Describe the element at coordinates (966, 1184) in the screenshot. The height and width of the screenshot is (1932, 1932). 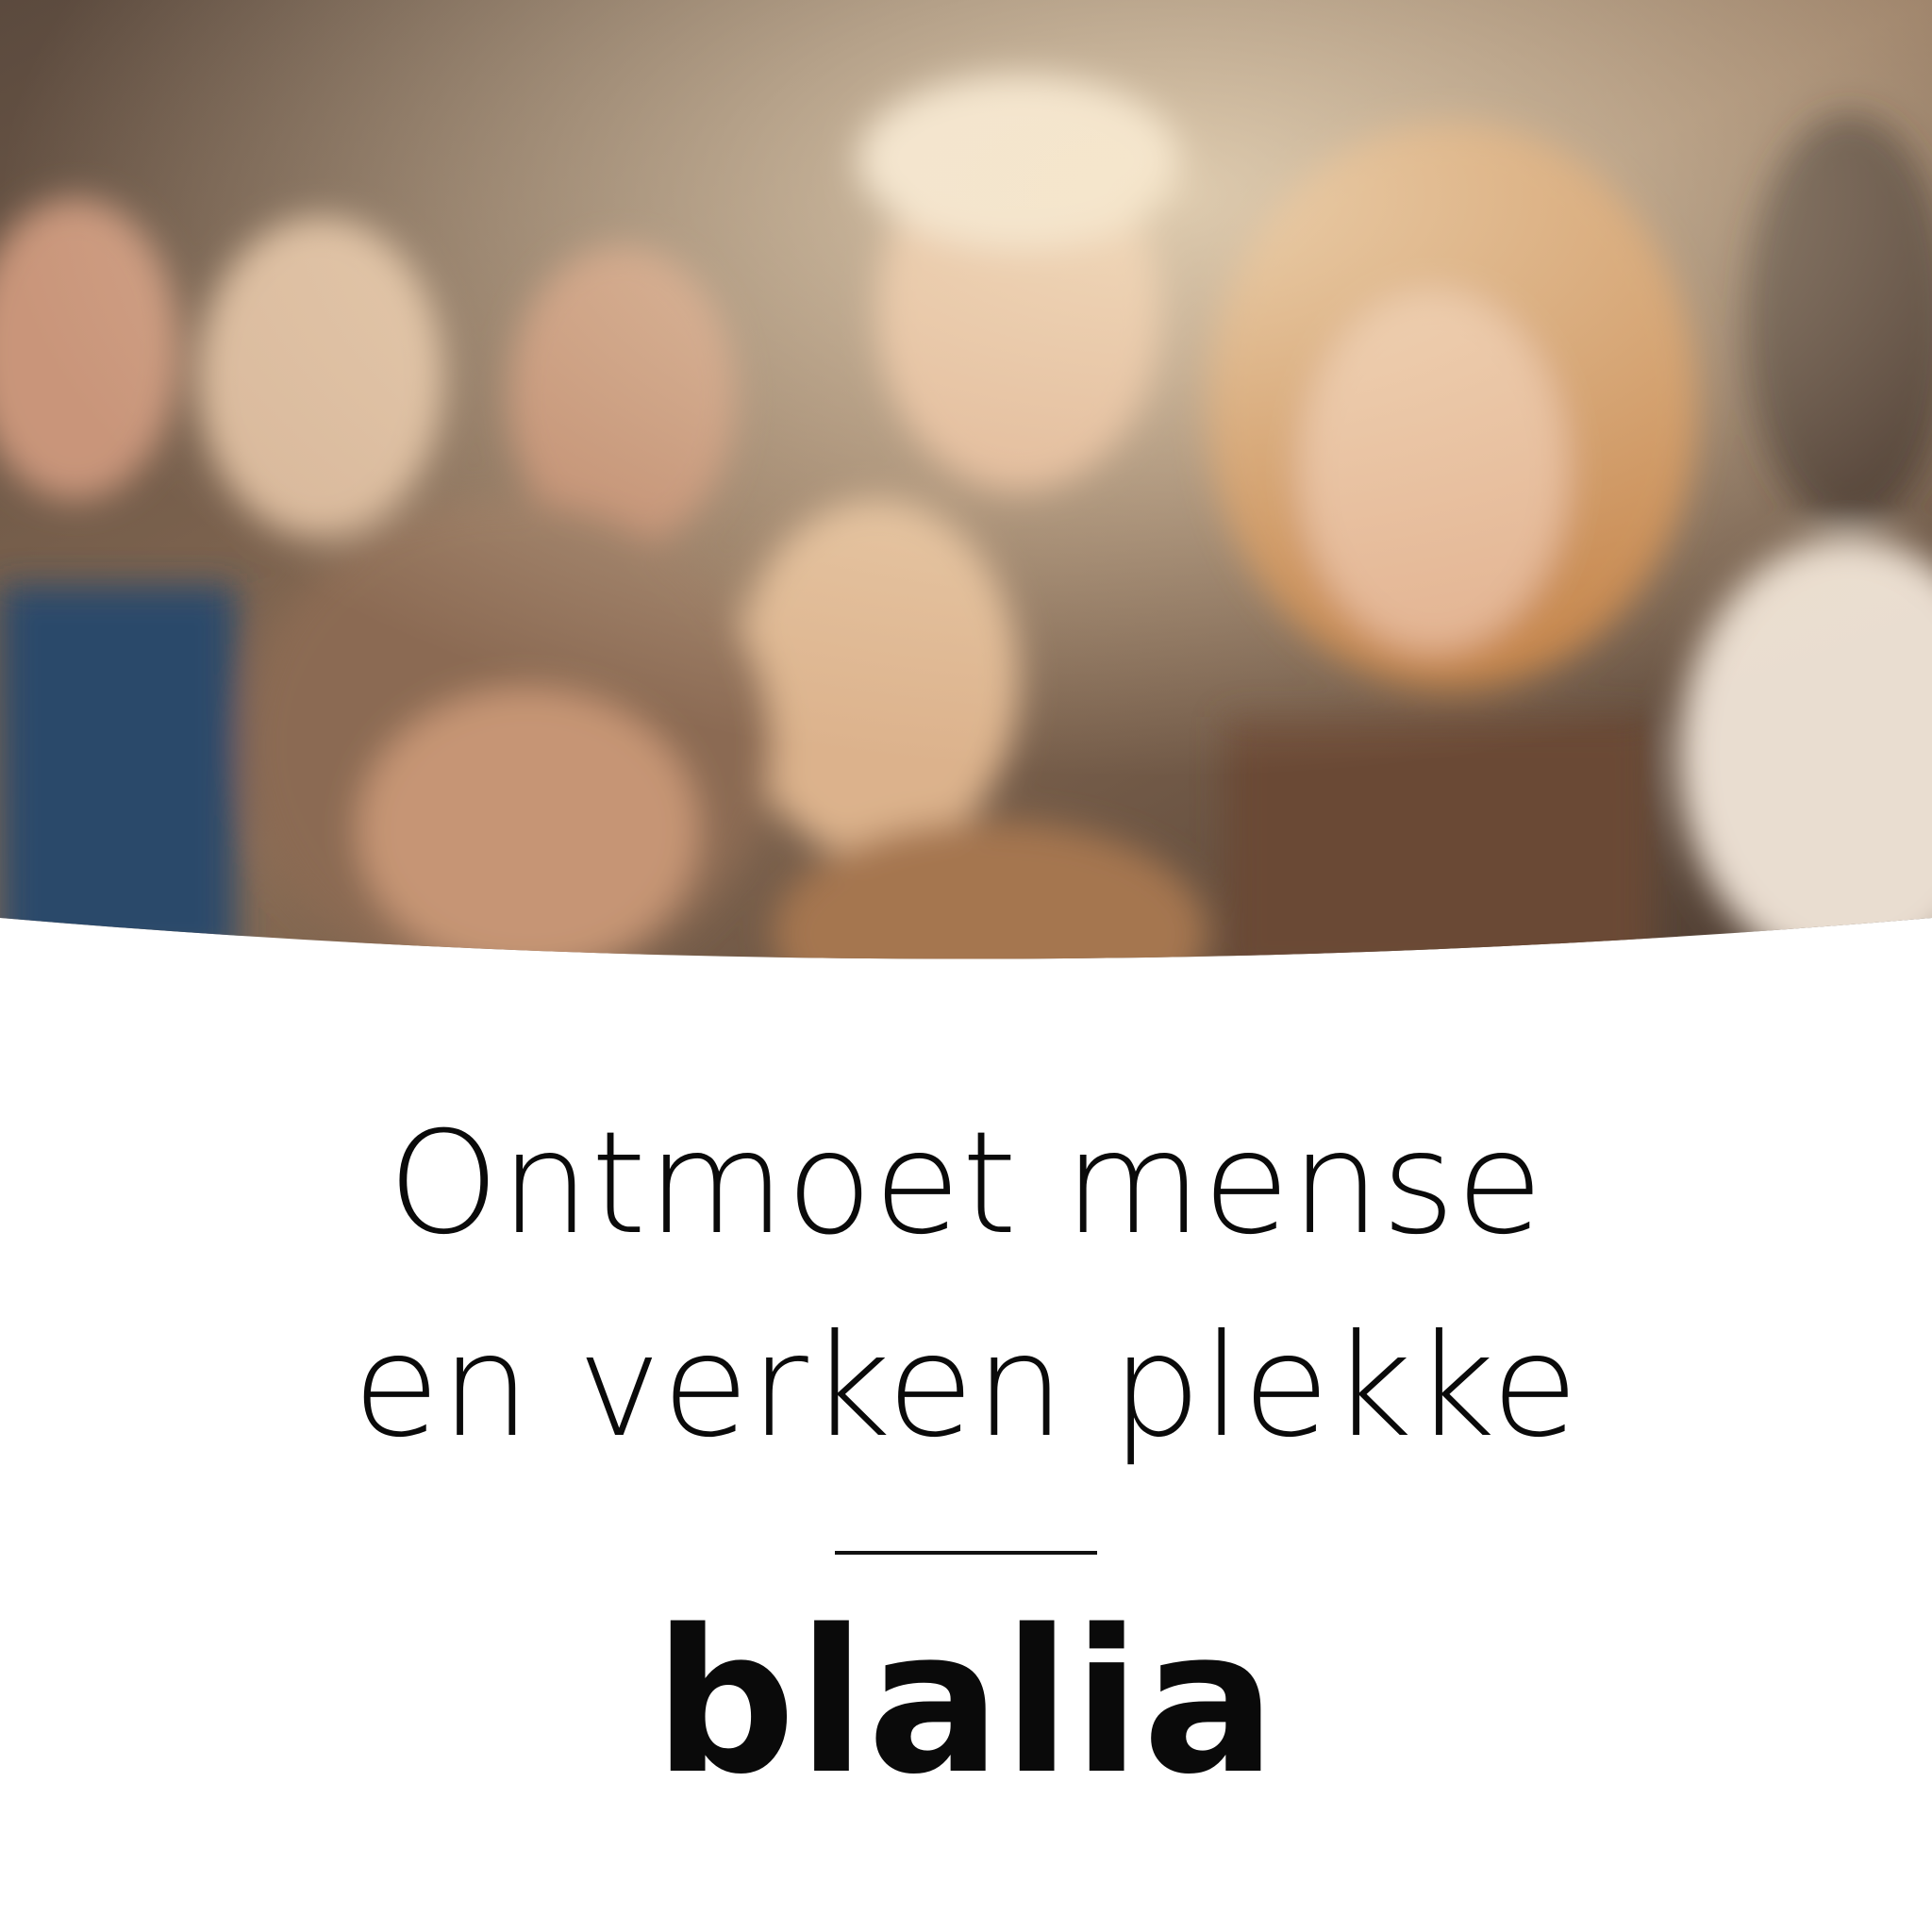
I see `headline-line-1: Ontmoet mense` at that location.